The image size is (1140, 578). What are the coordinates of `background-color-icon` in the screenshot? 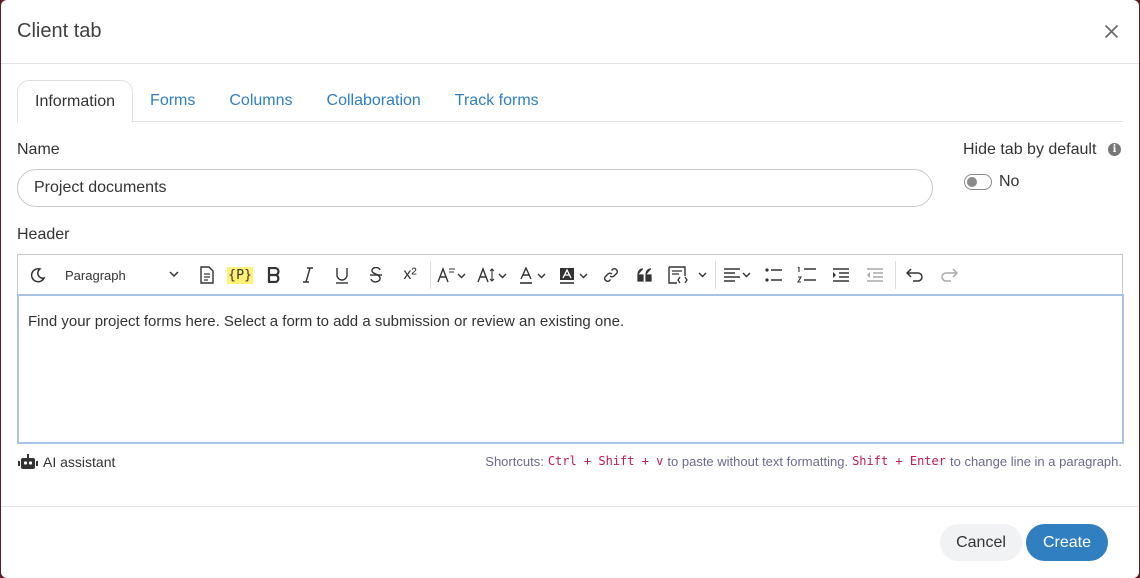 It's located at (574, 275).